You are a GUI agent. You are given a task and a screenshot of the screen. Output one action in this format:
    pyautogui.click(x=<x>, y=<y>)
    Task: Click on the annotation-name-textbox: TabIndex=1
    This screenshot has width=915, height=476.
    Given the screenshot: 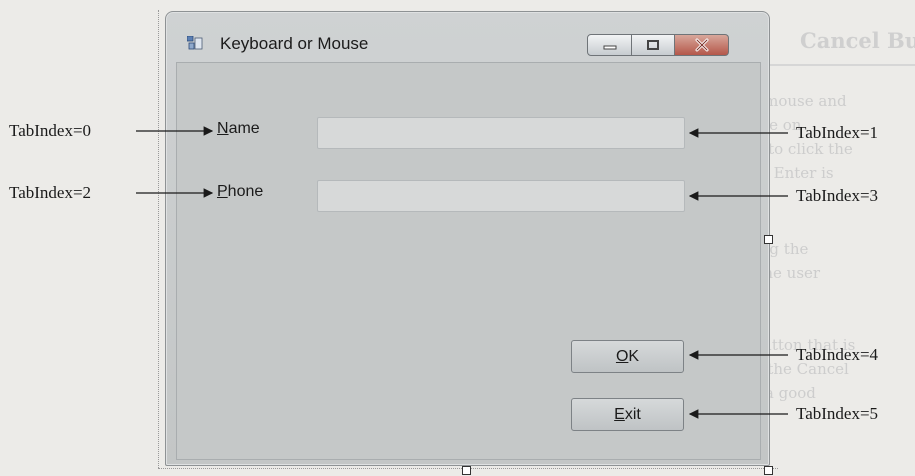 What is the action you would take?
    pyautogui.click(x=837, y=132)
    